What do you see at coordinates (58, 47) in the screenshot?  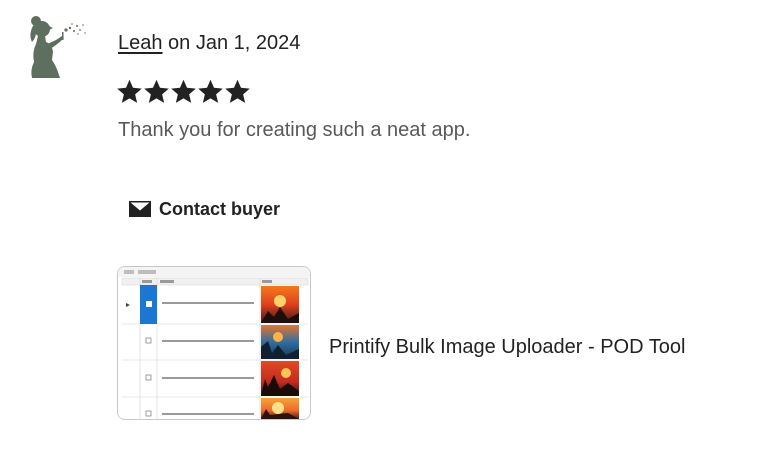 I see `reviewer-avatar` at bounding box center [58, 47].